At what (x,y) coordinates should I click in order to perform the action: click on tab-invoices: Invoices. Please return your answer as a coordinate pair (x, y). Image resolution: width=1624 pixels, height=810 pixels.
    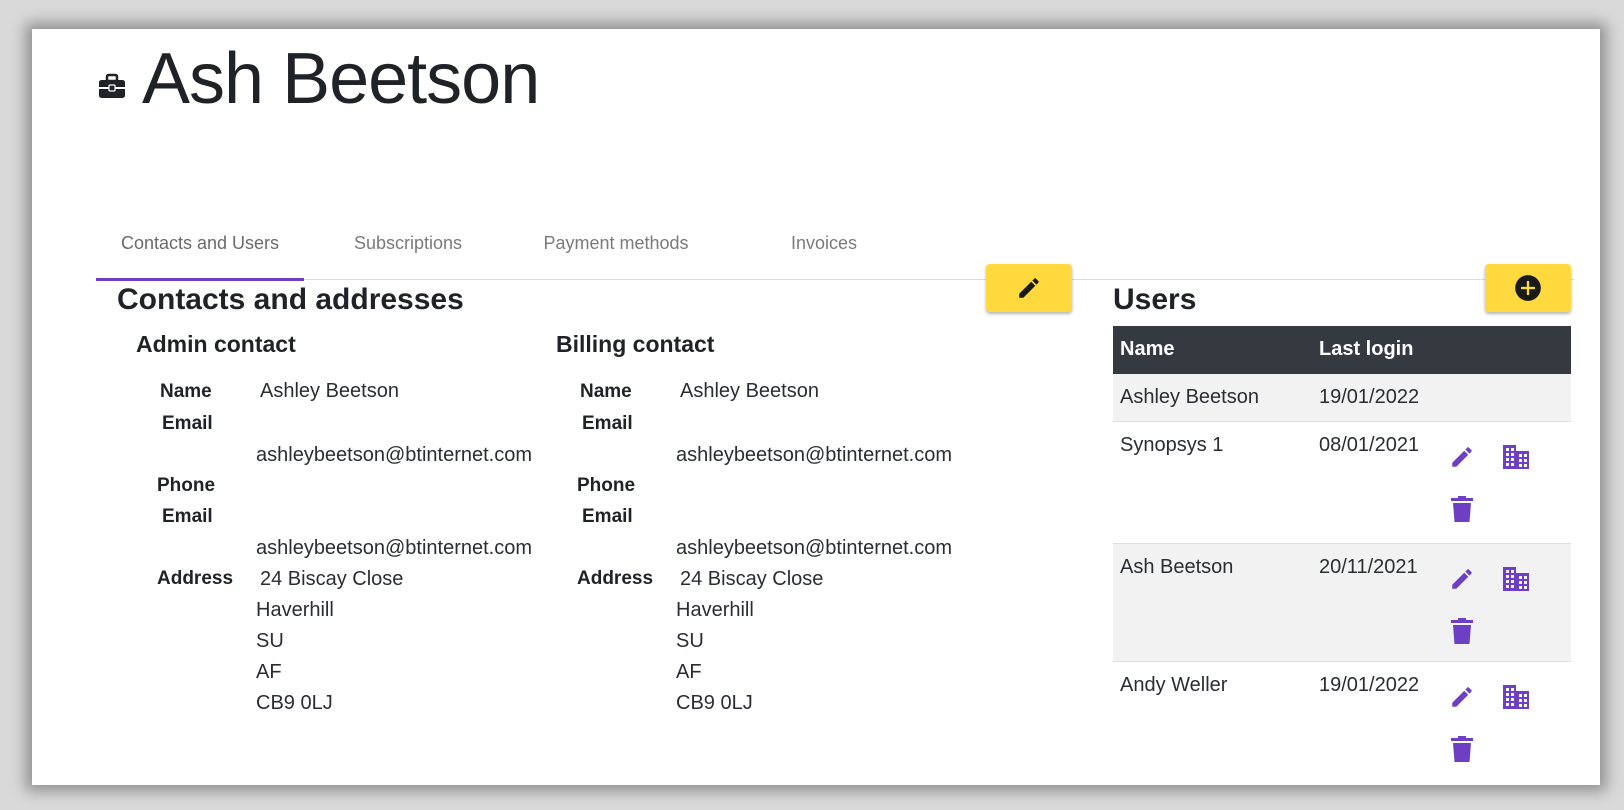
    Looking at the image, I should click on (824, 243).